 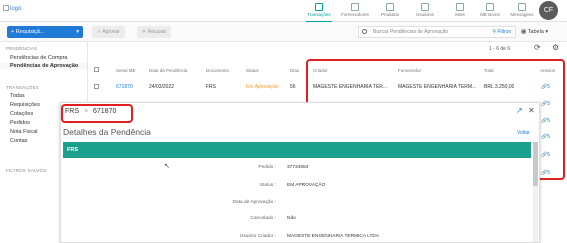 What do you see at coordinates (355, 7) in the screenshot?
I see `suppliers-icon` at bounding box center [355, 7].